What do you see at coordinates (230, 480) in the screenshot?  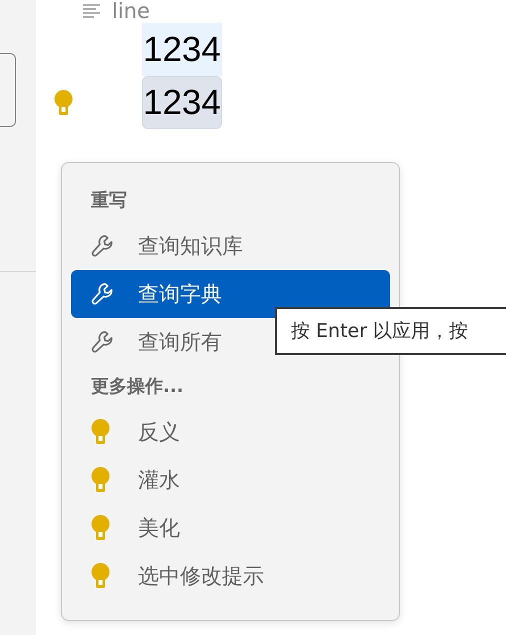 I see `menu-item: 灌水` at bounding box center [230, 480].